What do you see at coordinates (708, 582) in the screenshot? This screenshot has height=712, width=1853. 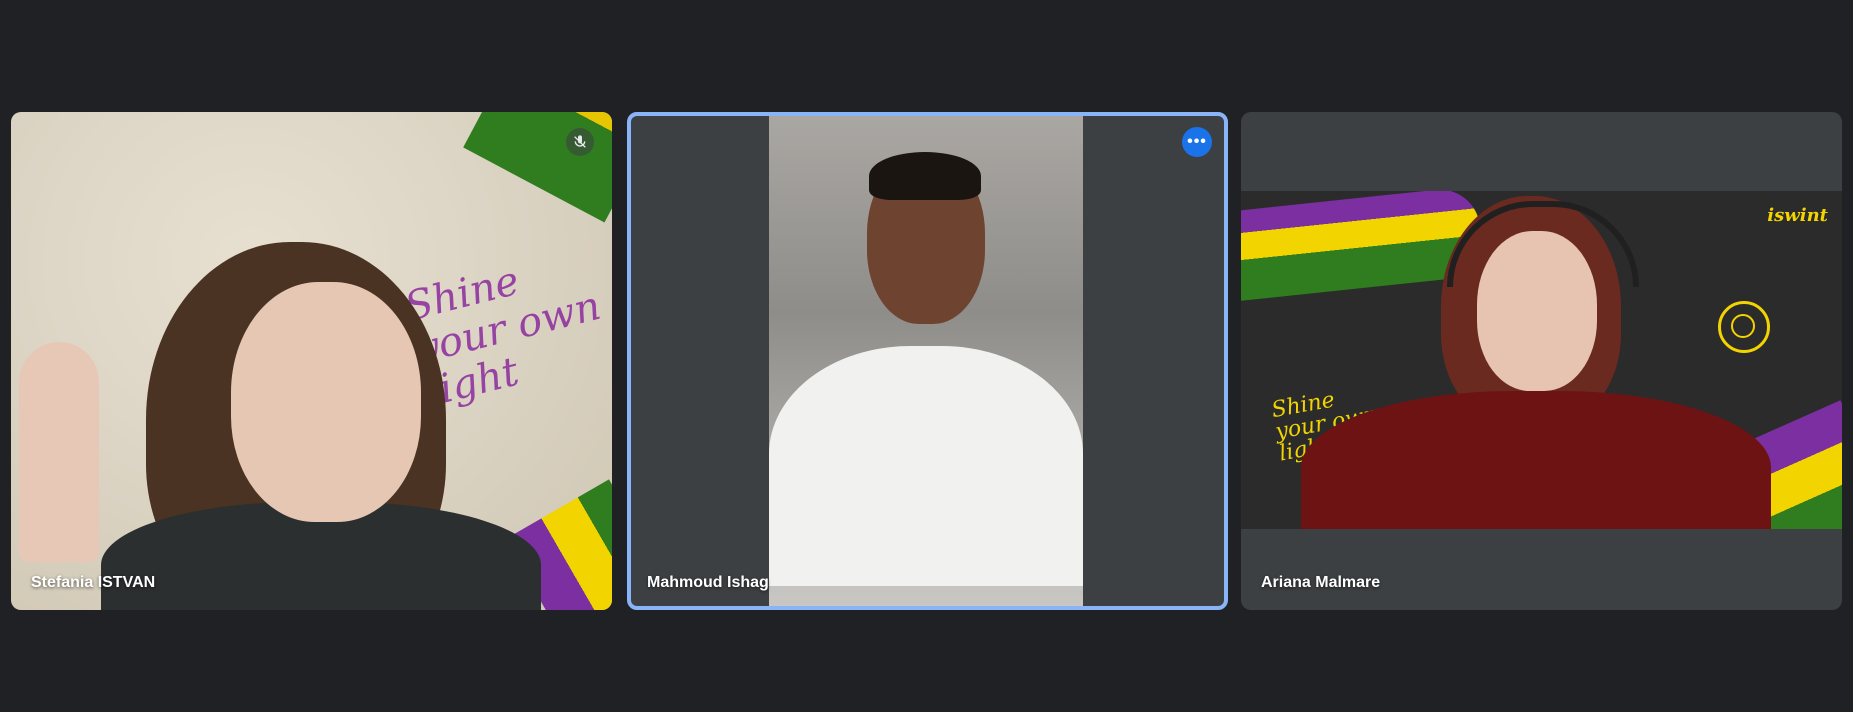 I see `participant-name: Mahmoud Ishag` at bounding box center [708, 582].